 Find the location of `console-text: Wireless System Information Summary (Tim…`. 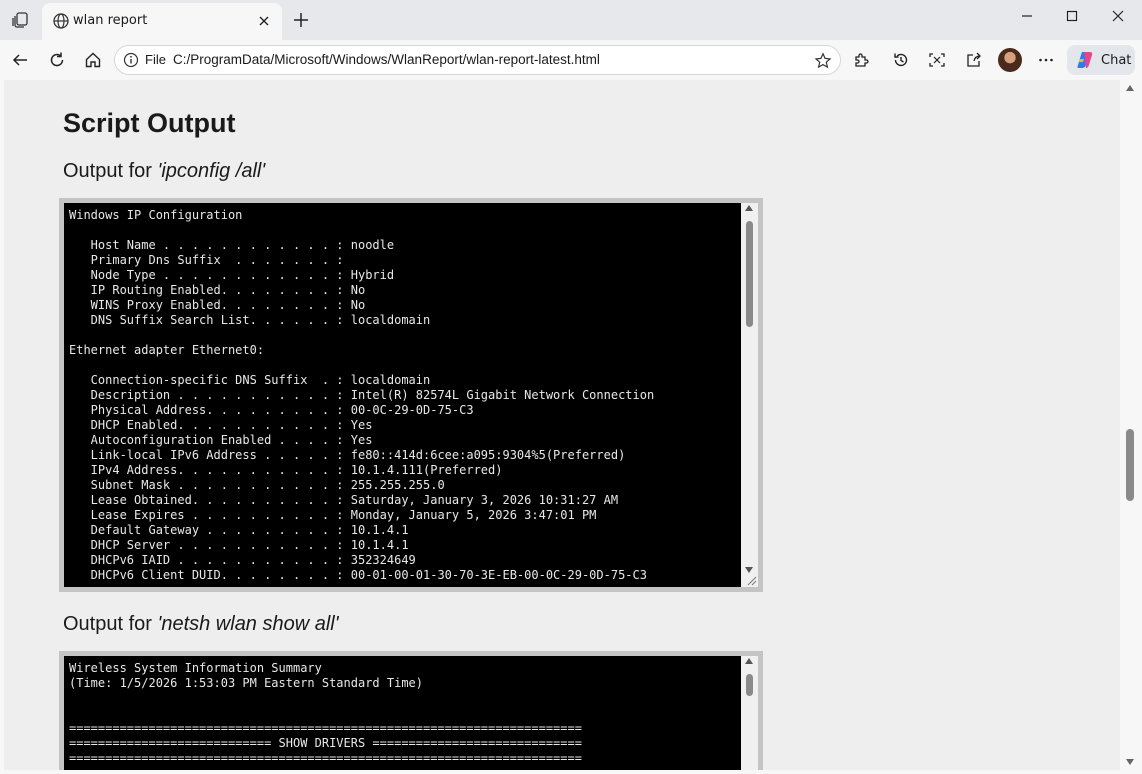

console-text: Wireless System Information Summary (Tim… is located at coordinates (325, 713).